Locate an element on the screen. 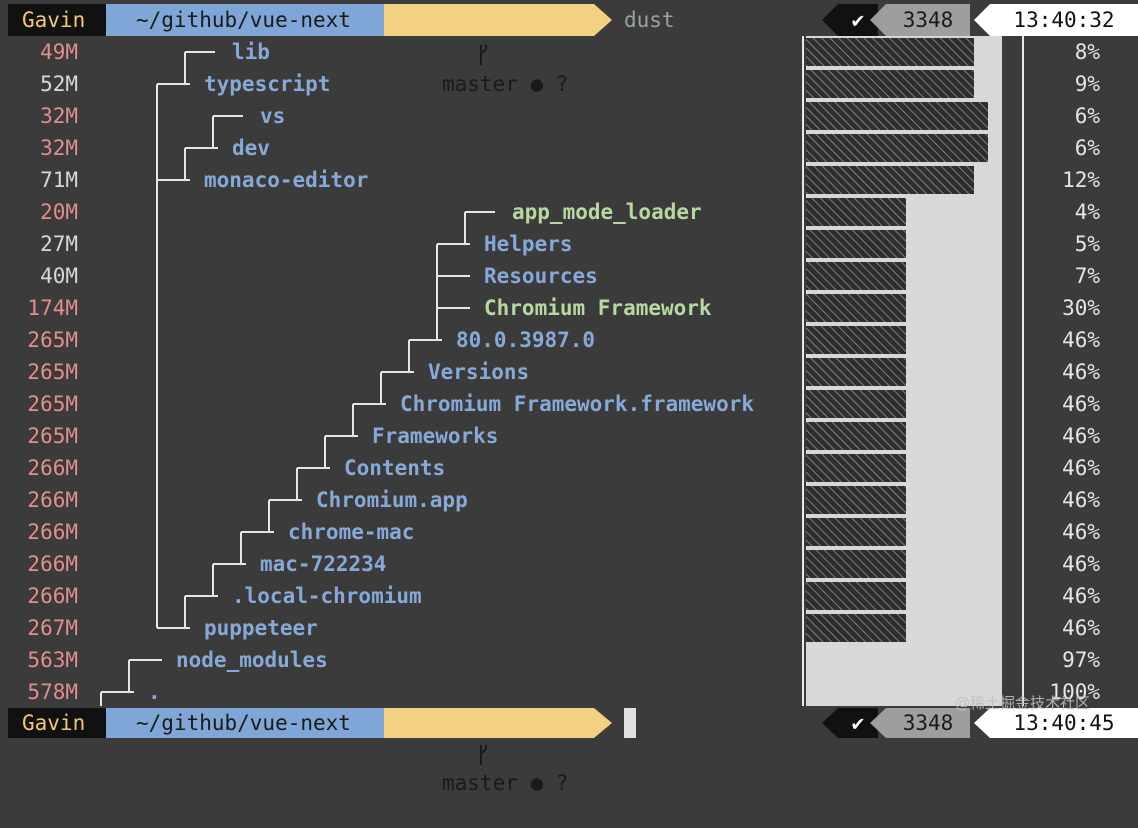  row-name: 80.0.3987.0 is located at coordinates (526, 340).